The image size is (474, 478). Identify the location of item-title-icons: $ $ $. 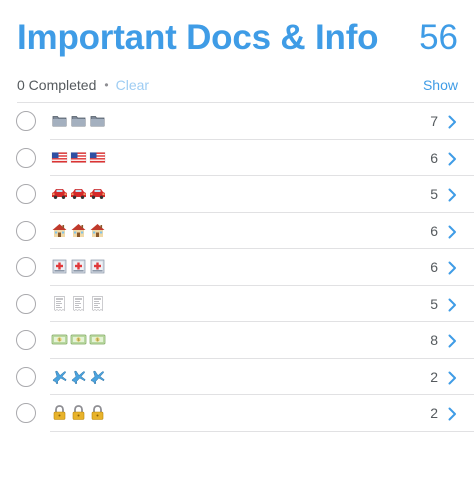
(78, 340).